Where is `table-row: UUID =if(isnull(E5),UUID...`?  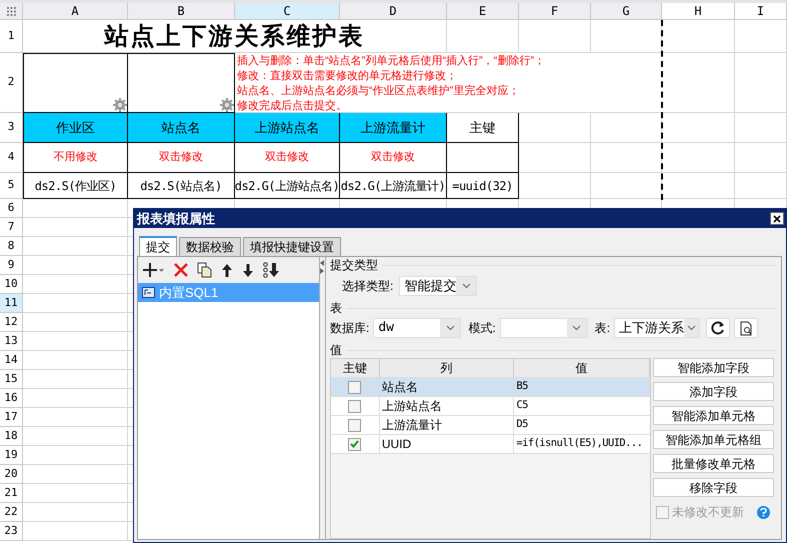
table-row: UUID =if(isnull(E5),UUID... is located at coordinates (490, 444).